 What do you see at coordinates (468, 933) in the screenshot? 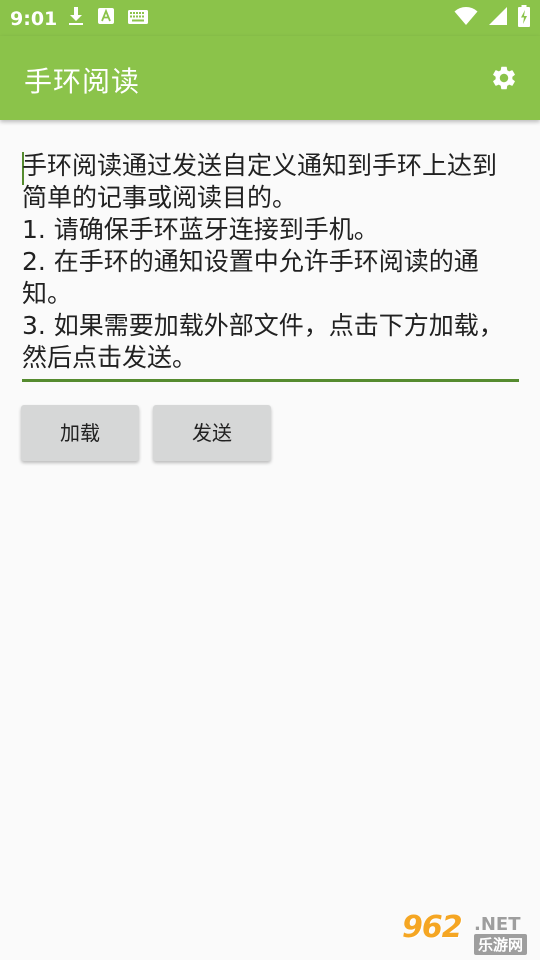
I see `watermark-logo: 962 .NET 乐游网` at bounding box center [468, 933].